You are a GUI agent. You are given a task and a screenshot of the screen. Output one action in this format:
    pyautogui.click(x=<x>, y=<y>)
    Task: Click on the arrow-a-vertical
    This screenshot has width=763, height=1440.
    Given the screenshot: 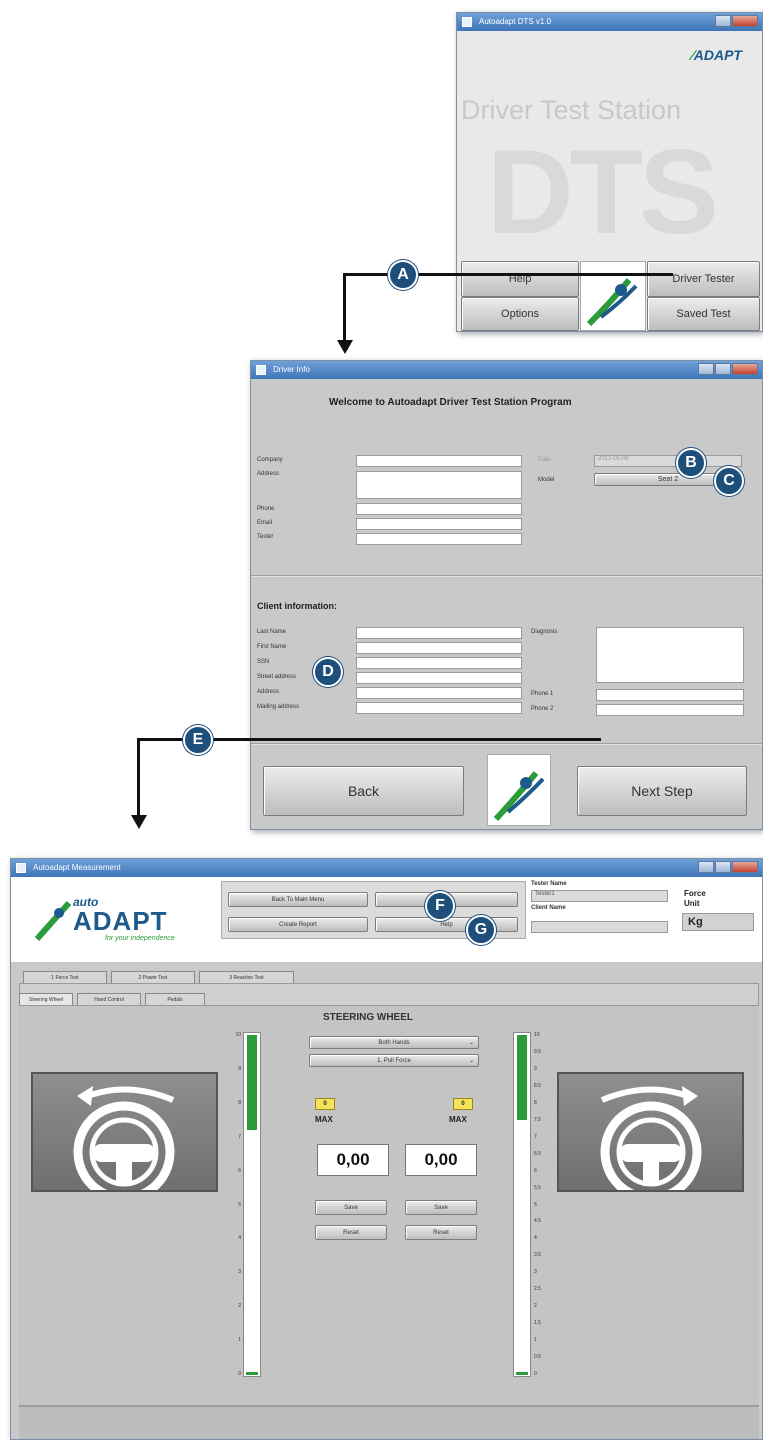 What is the action you would take?
    pyautogui.click(x=344, y=308)
    